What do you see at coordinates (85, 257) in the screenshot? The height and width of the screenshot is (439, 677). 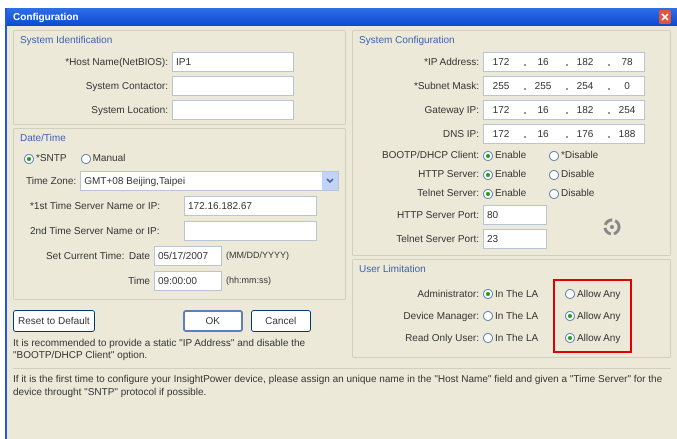 I see `field-label: Set Current Time:` at bounding box center [85, 257].